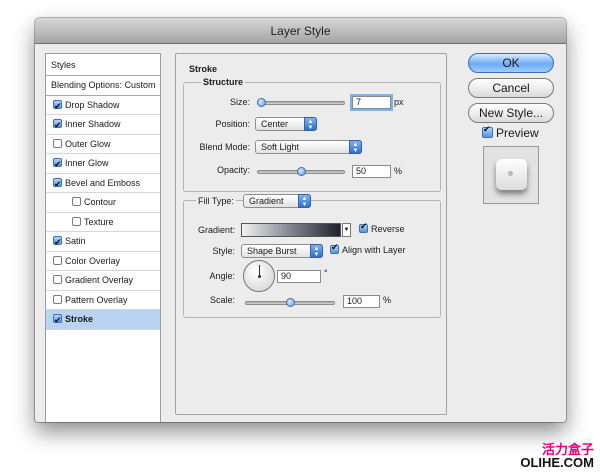 Image resolution: width=600 pixels, height=474 pixels. What do you see at coordinates (326, 273) in the screenshot?
I see `angle-unit: °` at bounding box center [326, 273].